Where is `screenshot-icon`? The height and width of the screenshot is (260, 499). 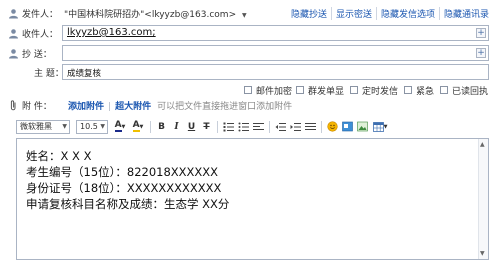
screenshot-icon is located at coordinates (347, 127).